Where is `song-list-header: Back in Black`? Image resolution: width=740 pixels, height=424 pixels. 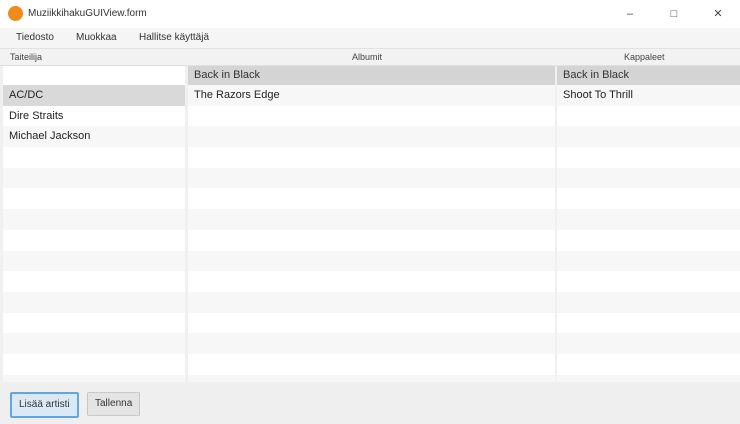 song-list-header: Back in Black is located at coordinates (648, 75).